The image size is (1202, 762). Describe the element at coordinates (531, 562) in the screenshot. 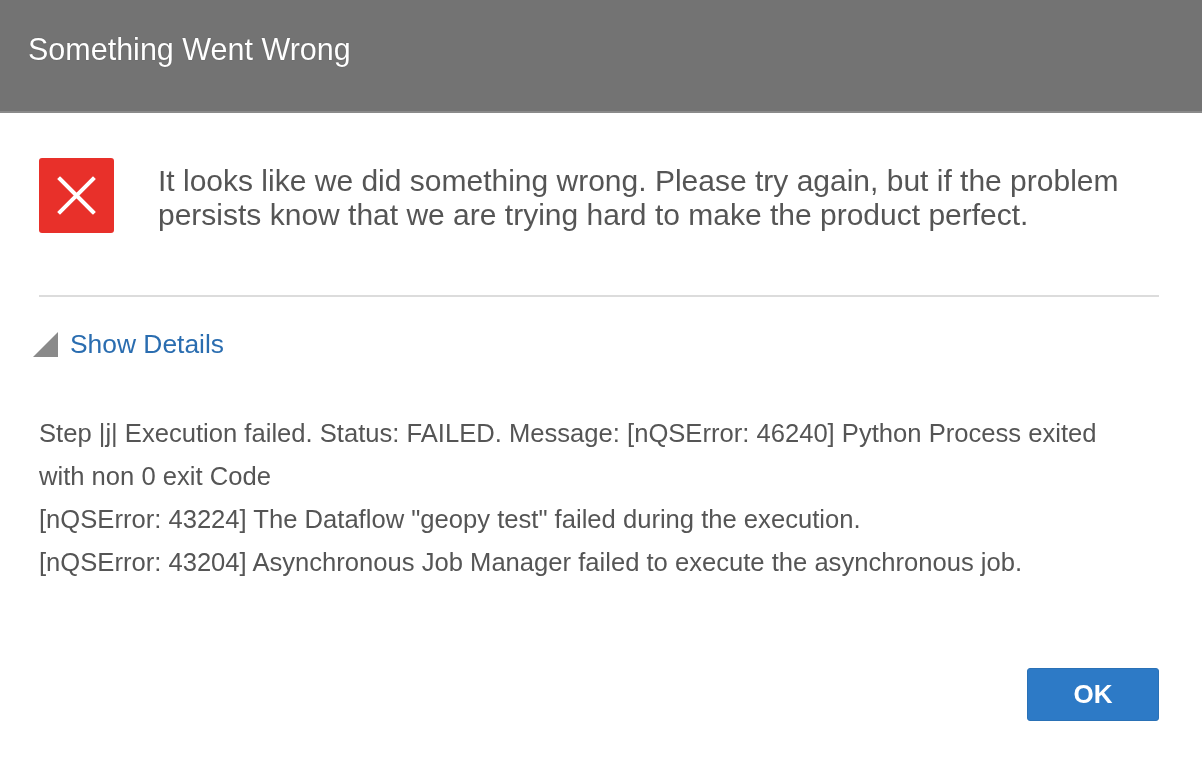

I see `error-detail-text: [nQSError: 43204] Asynchronous Job Manager failed to execute the asynchronous job.` at that location.